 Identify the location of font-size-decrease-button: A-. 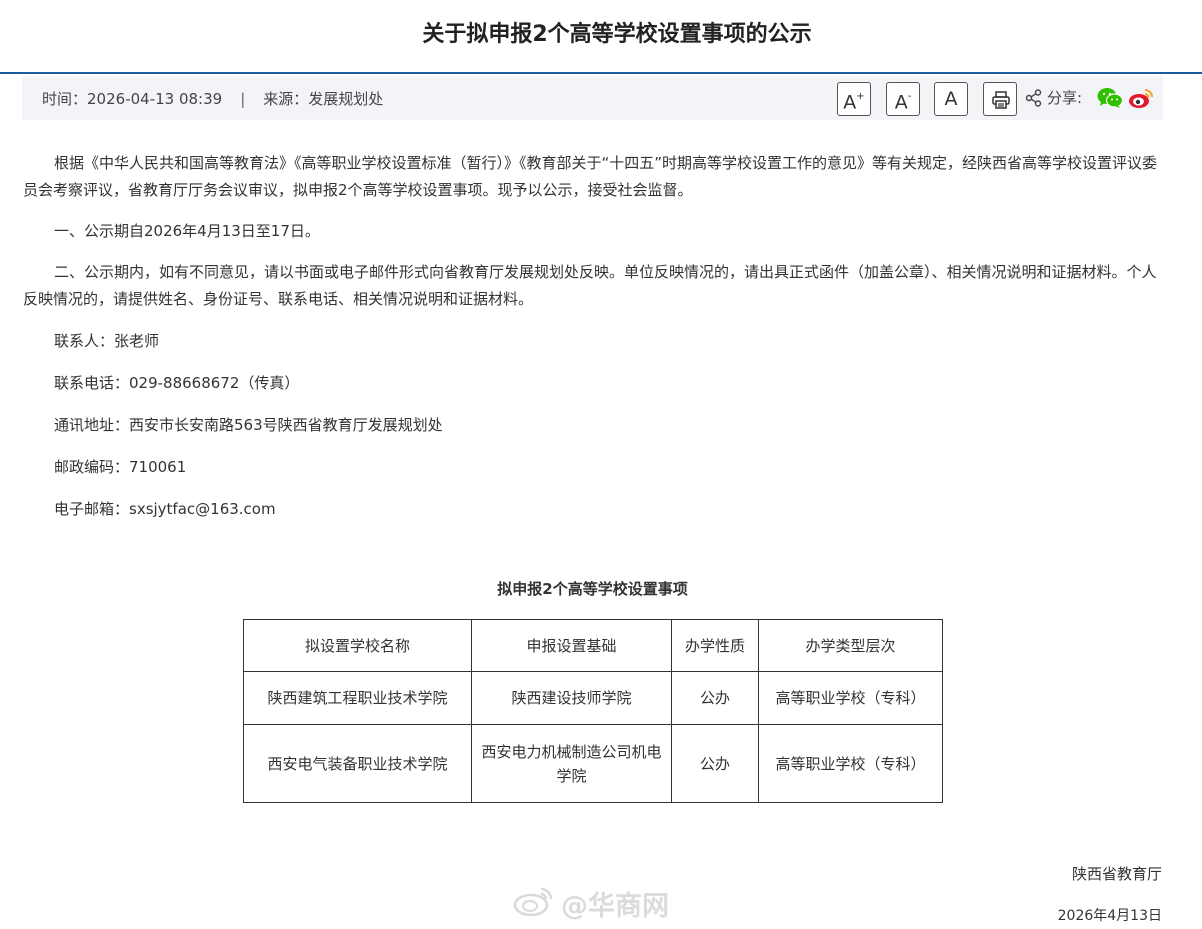
(903, 99).